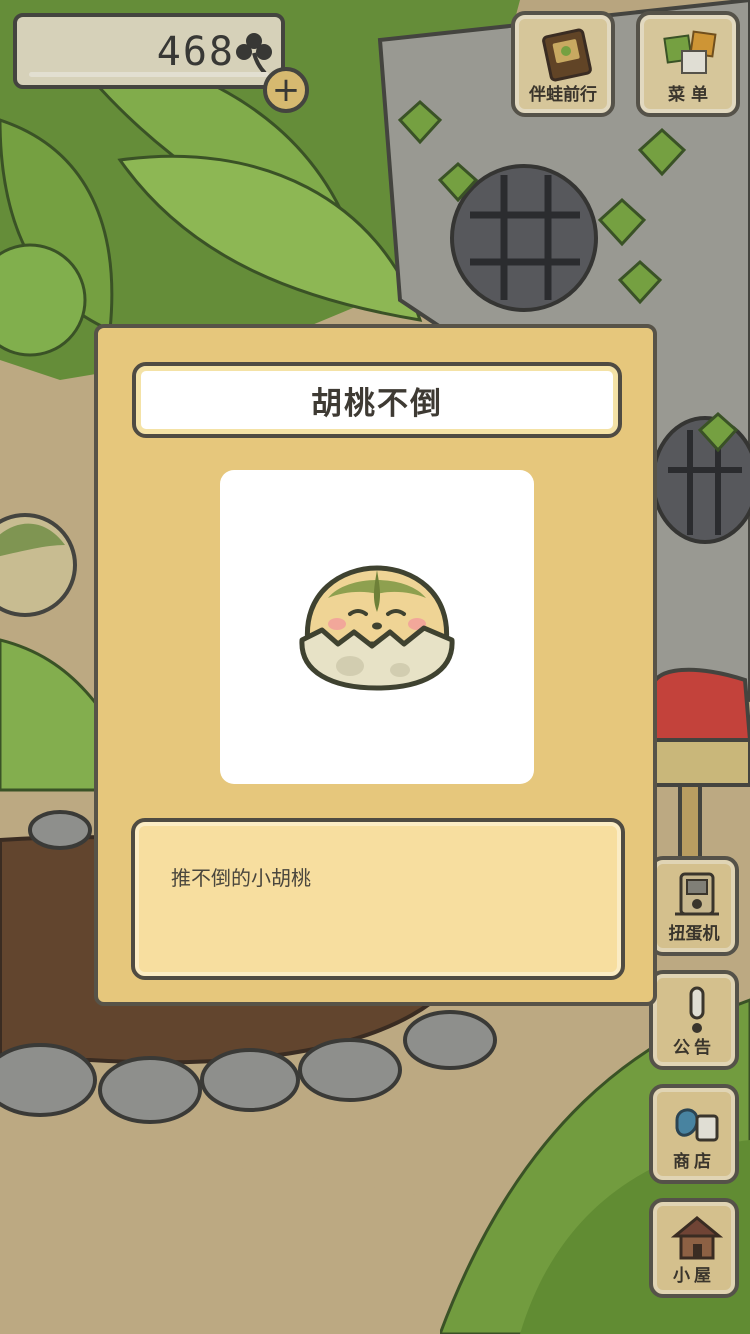  I want to click on item-title-box: 胡桃不倒, so click(377, 400).